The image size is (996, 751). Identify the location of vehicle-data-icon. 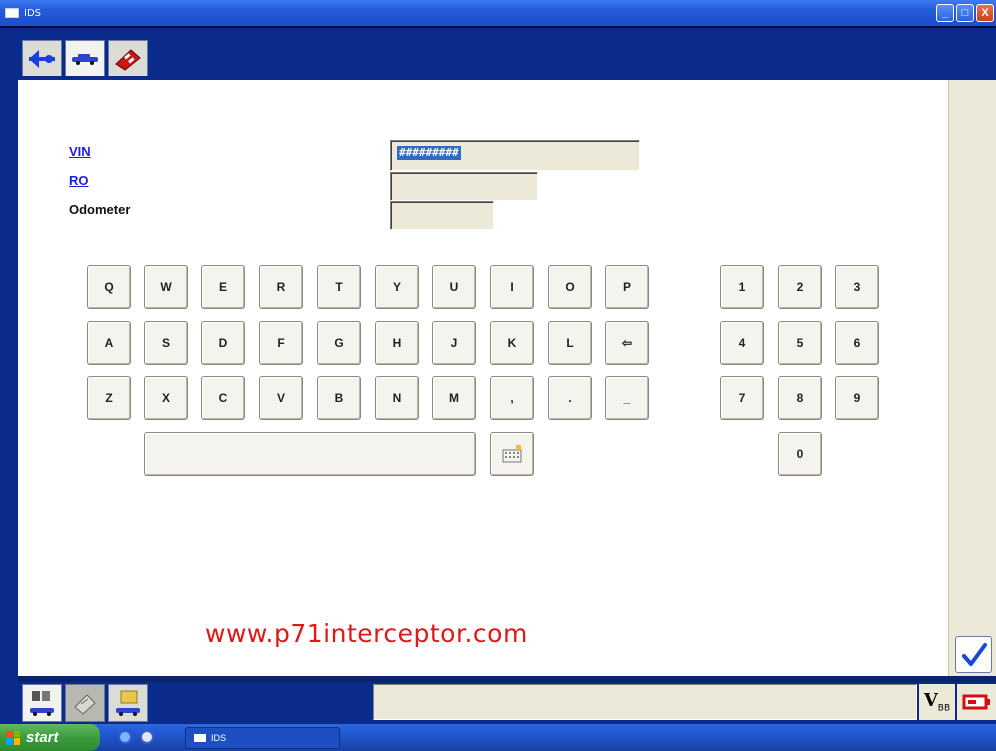
(42, 703).